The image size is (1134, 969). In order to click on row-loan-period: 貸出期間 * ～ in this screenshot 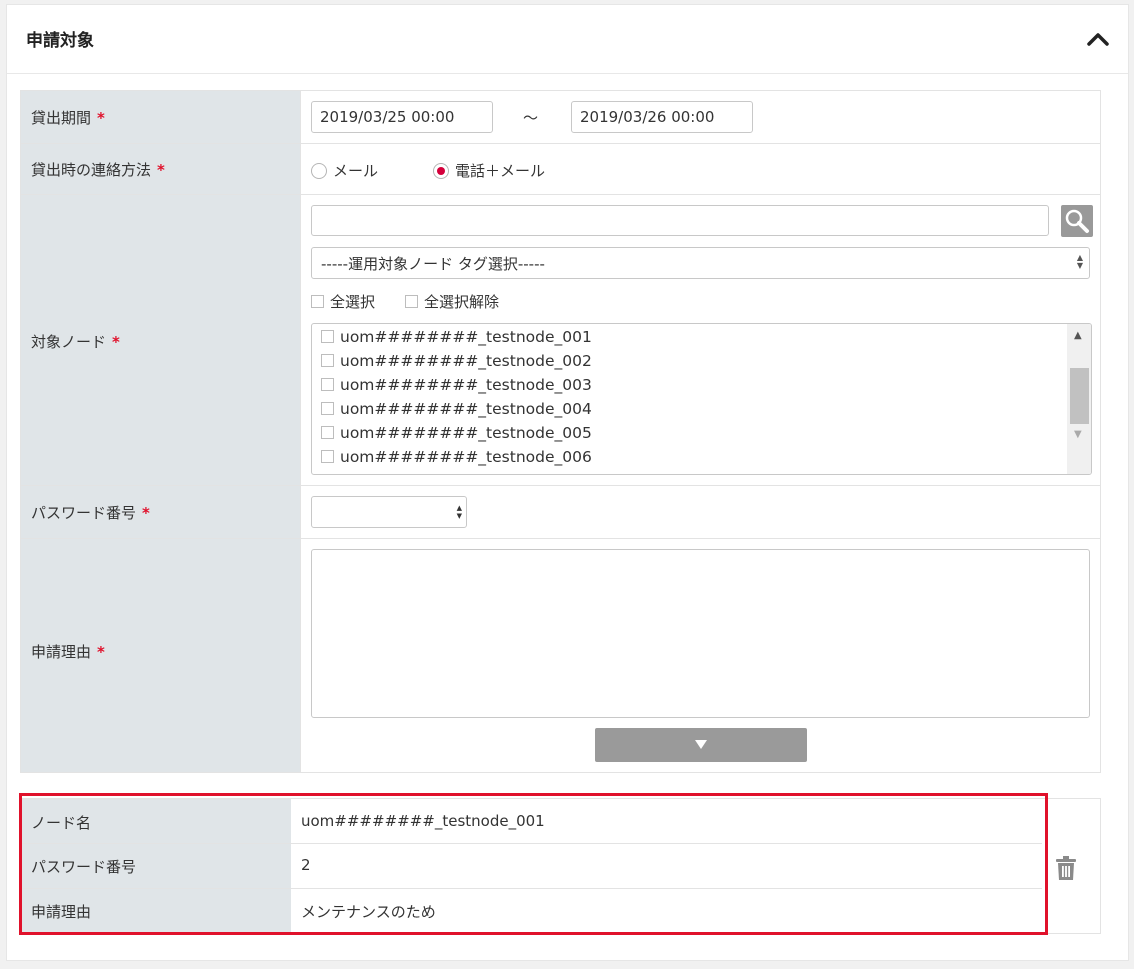, I will do `click(560, 117)`.